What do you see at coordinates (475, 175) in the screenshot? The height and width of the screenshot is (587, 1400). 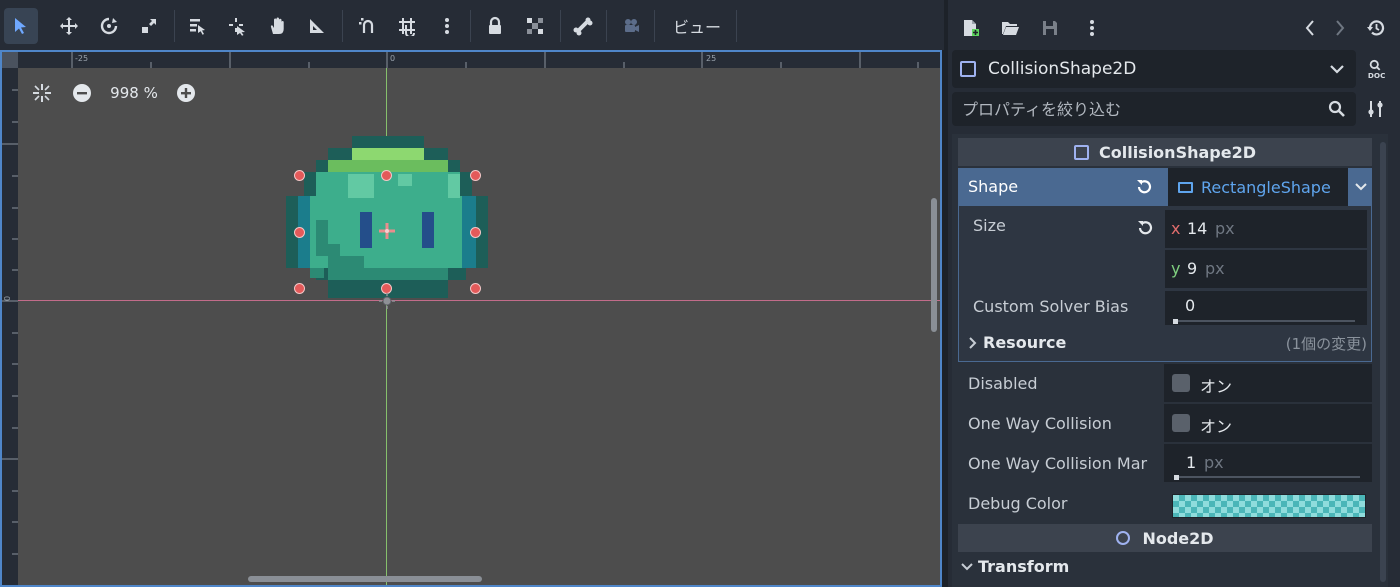 I see `resize-handle-top-right` at bounding box center [475, 175].